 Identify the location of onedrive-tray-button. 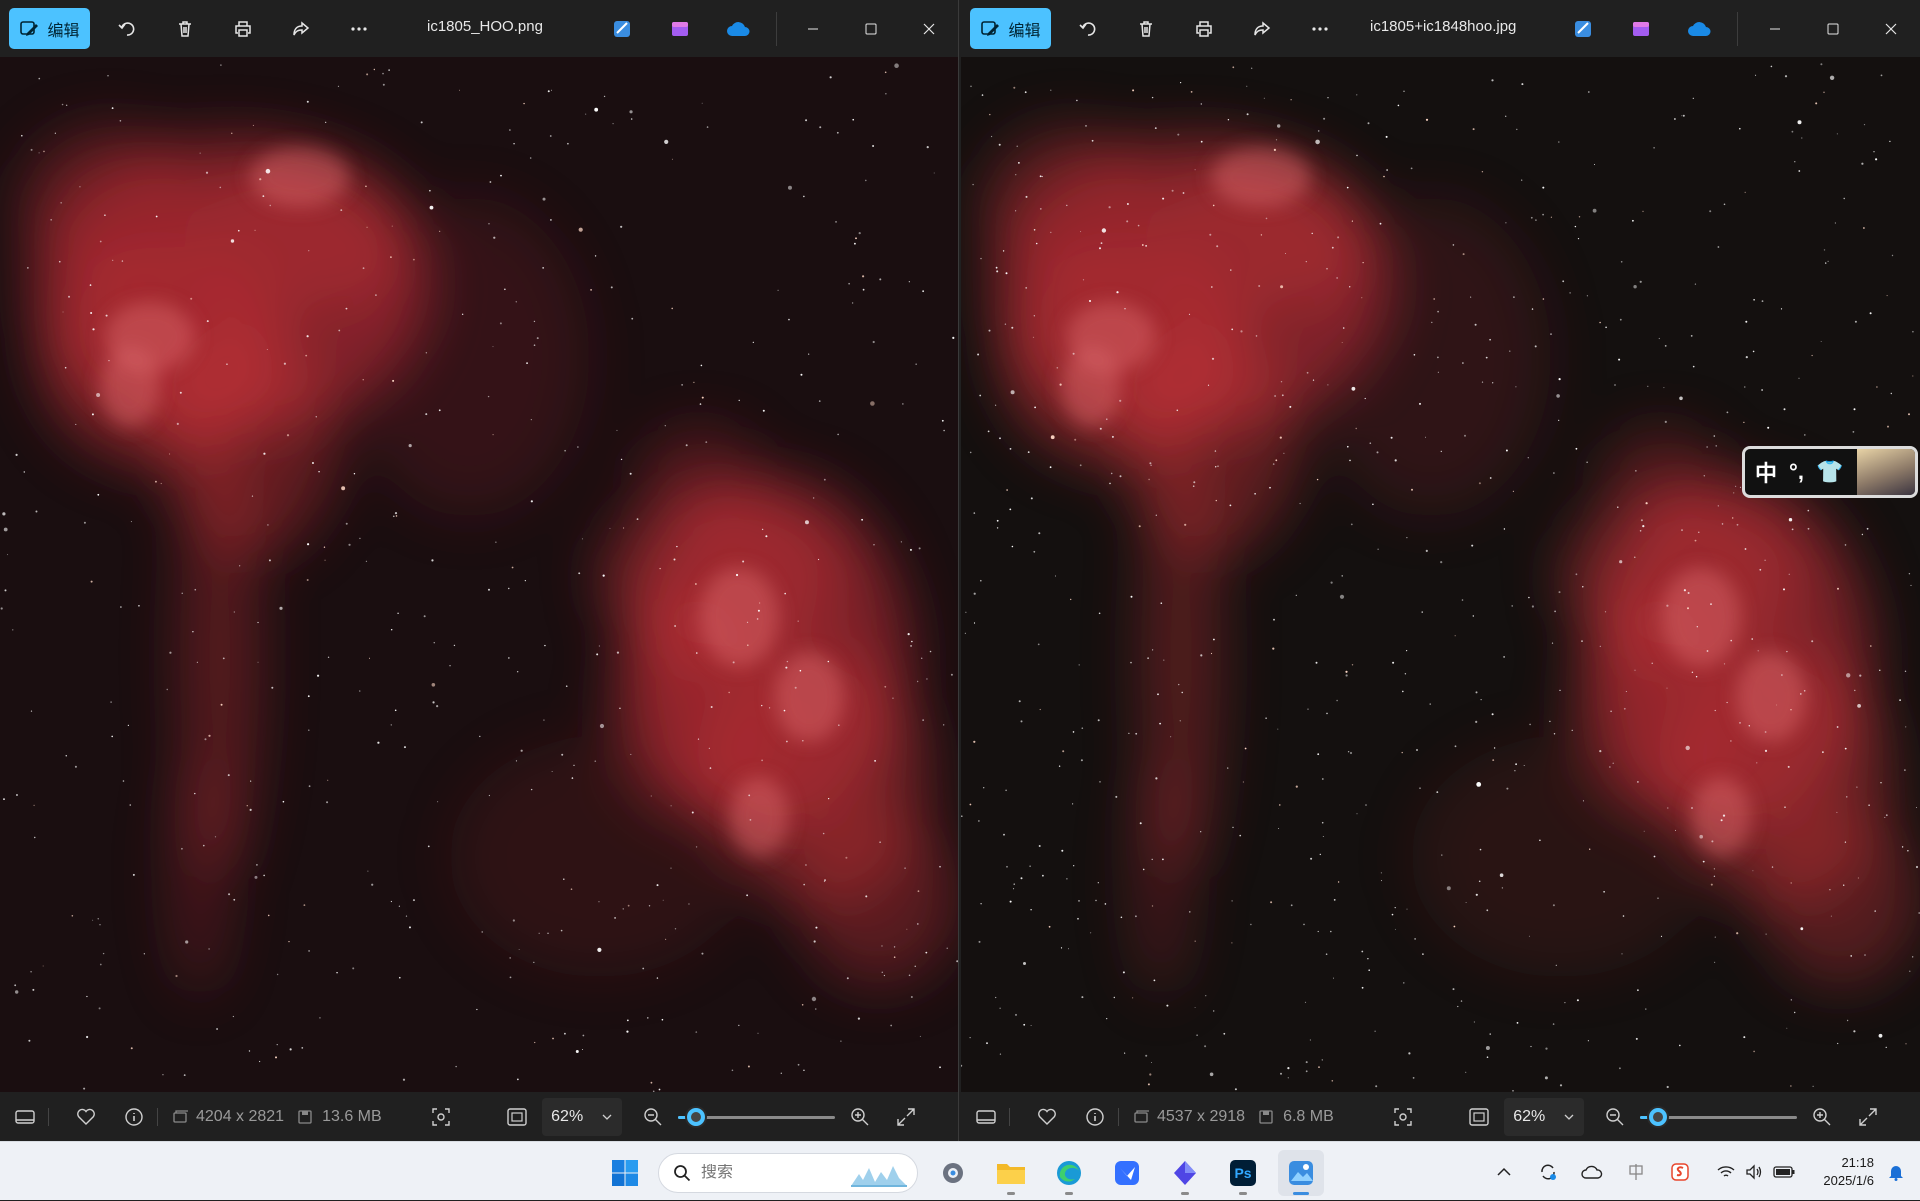
(1592, 1172).